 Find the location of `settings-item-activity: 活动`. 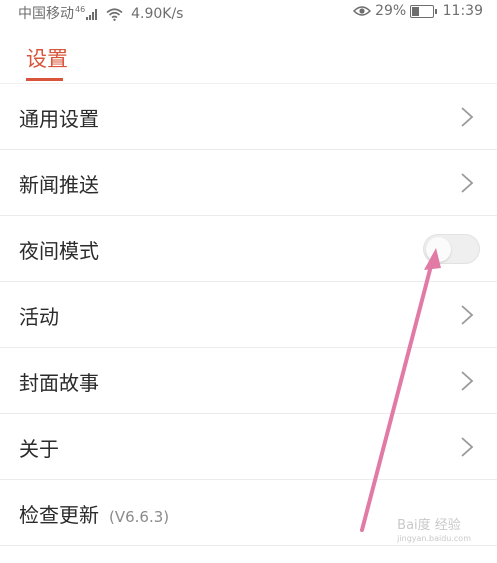

settings-item-activity: 活动 is located at coordinates (248, 315).